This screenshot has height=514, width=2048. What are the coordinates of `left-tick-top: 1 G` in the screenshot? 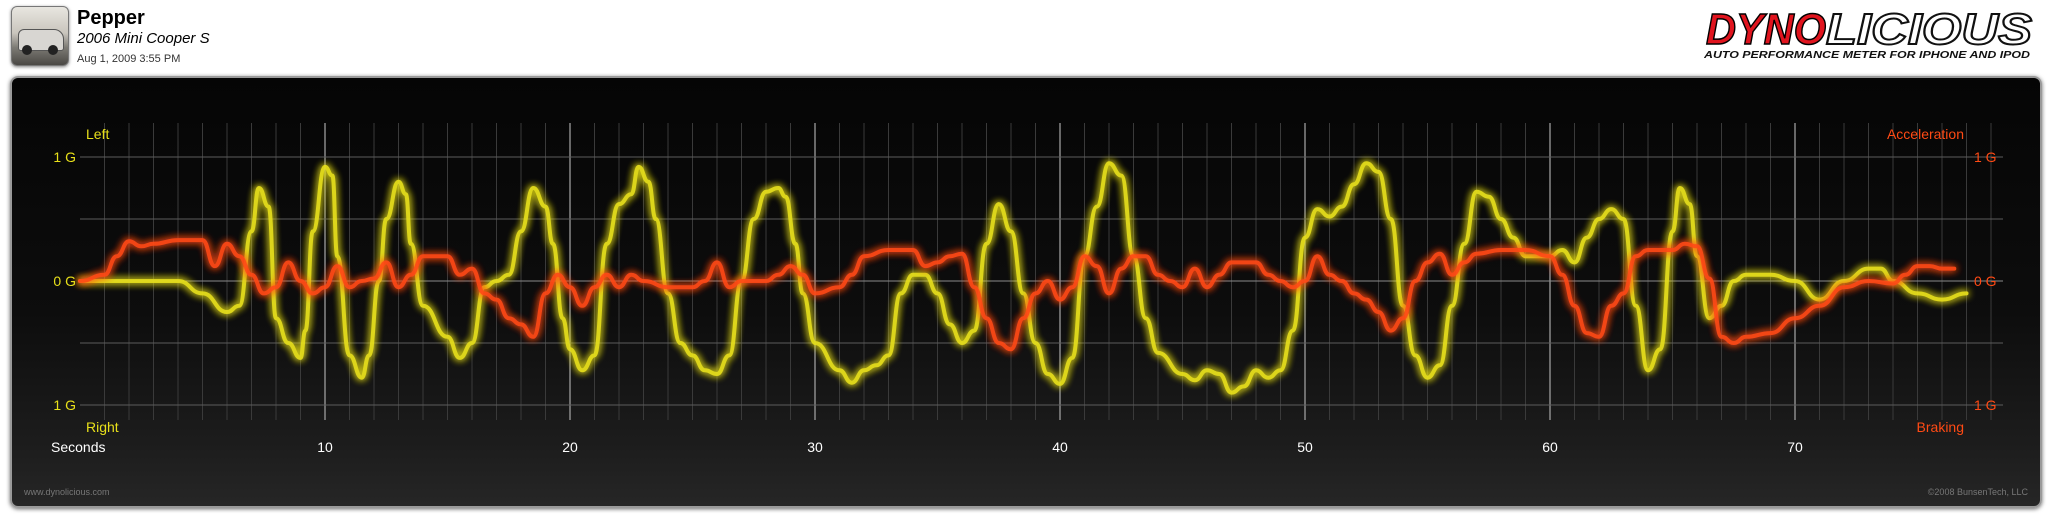 It's located at (64, 157).